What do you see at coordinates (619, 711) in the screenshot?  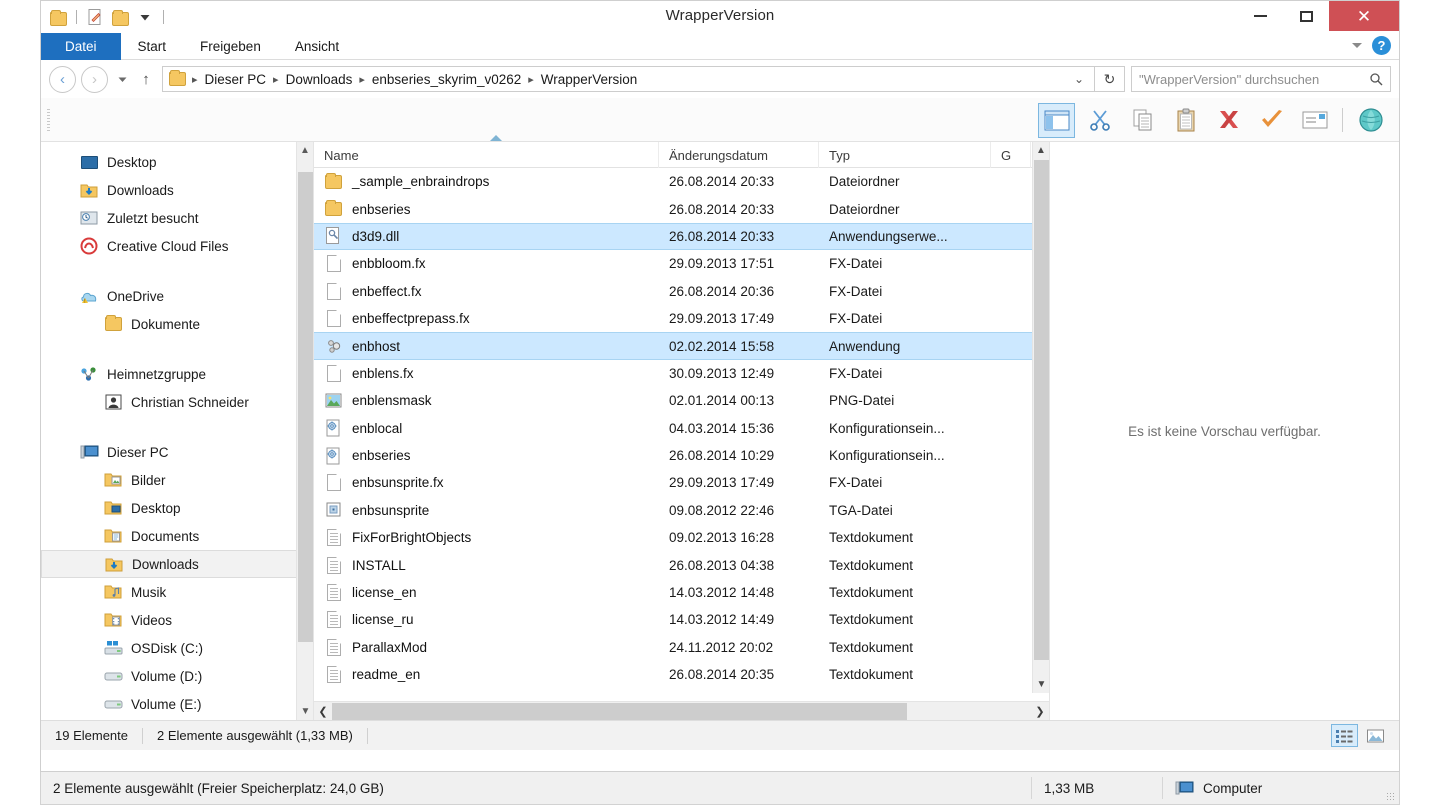 I see `h-scroll-thumb` at bounding box center [619, 711].